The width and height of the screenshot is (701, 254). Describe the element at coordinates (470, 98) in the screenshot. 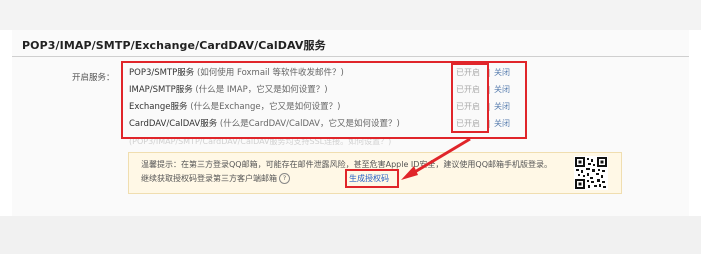

I see `annotation-box-status` at that location.